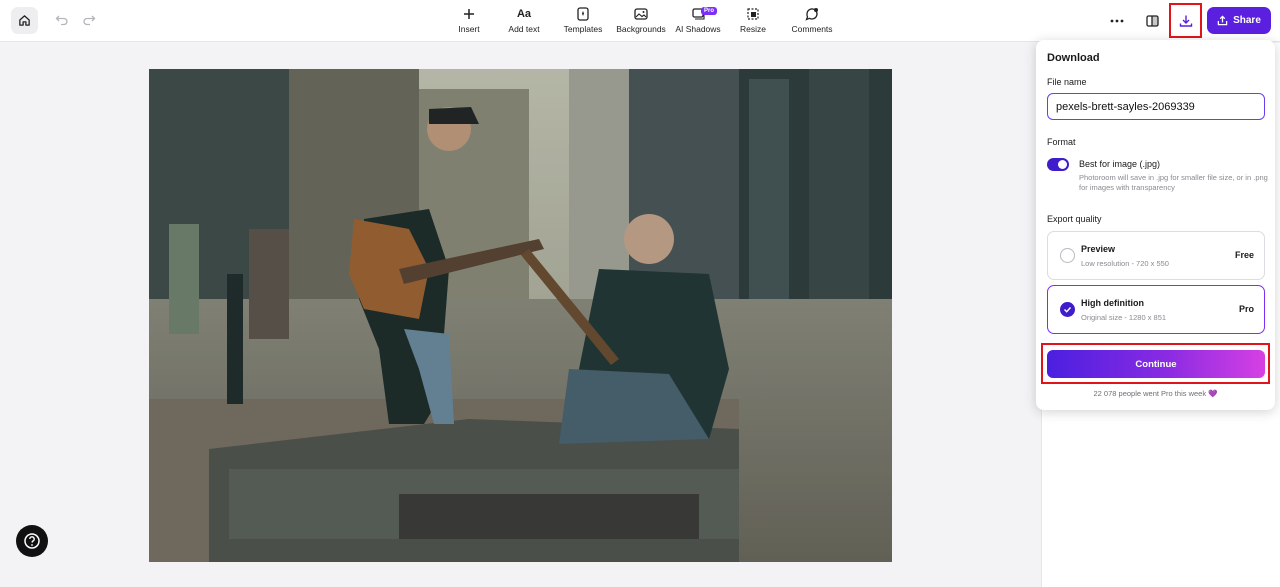 The image size is (1280, 587). I want to click on format-label: Format, so click(1061, 142).